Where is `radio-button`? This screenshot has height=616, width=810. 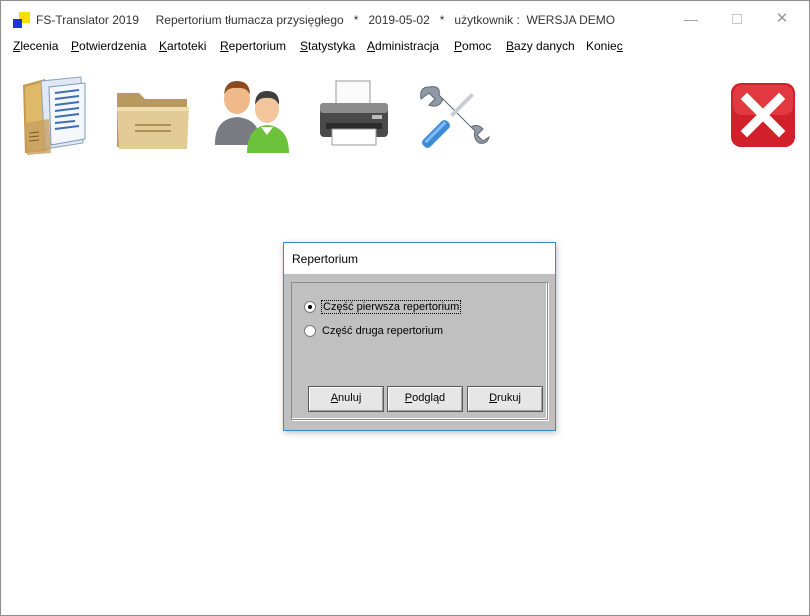 radio-button is located at coordinates (310, 331).